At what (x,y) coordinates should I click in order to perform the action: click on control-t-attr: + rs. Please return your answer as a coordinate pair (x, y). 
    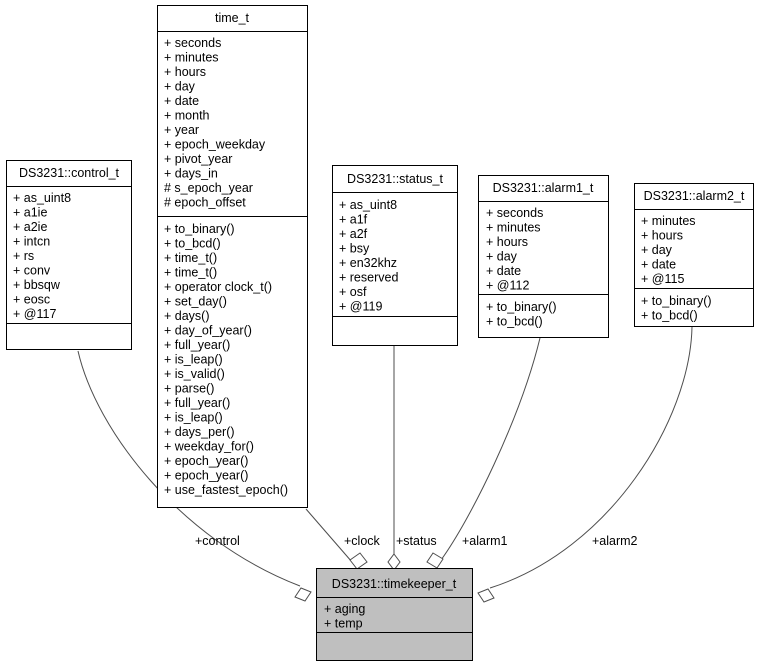
    Looking at the image, I should click on (23, 256).